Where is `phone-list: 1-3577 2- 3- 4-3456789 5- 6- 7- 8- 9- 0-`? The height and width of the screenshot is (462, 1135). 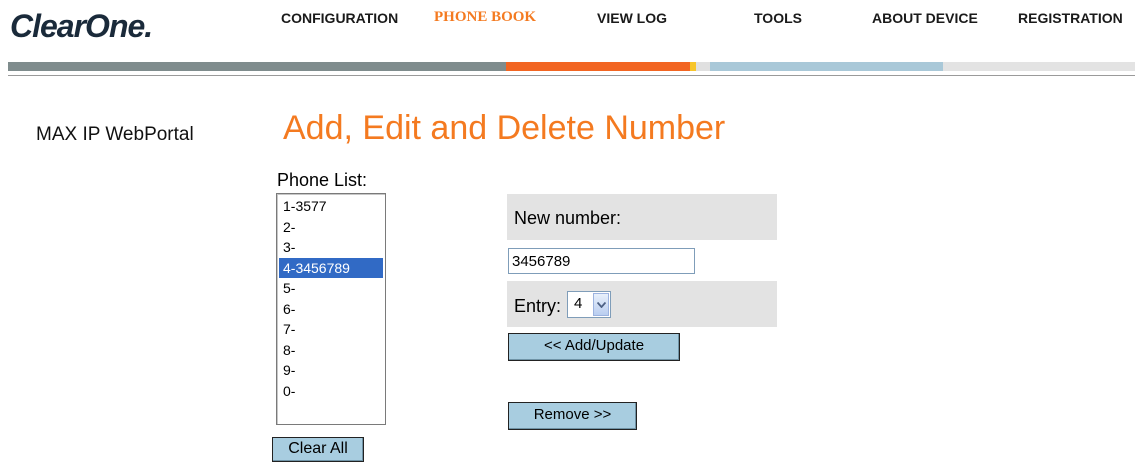
phone-list: 1-3577 2- 3- 4-3456789 5- 6- 7- 8- 9- 0- is located at coordinates (331, 309).